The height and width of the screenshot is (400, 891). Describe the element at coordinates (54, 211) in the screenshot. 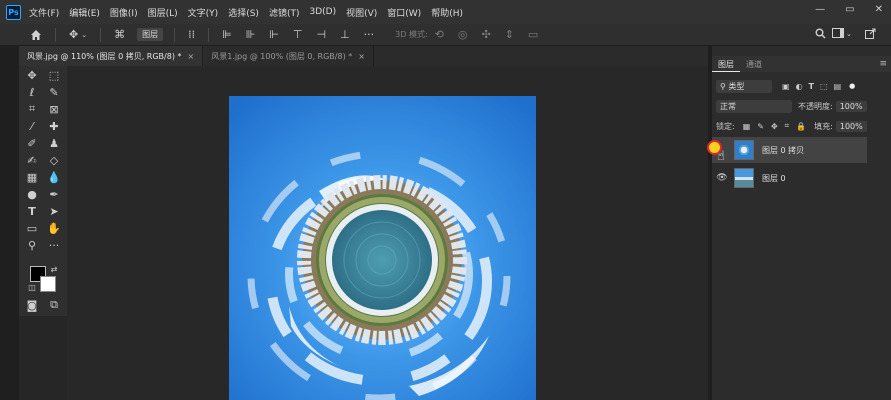

I see `path-select-tool-icon: ➤` at that location.